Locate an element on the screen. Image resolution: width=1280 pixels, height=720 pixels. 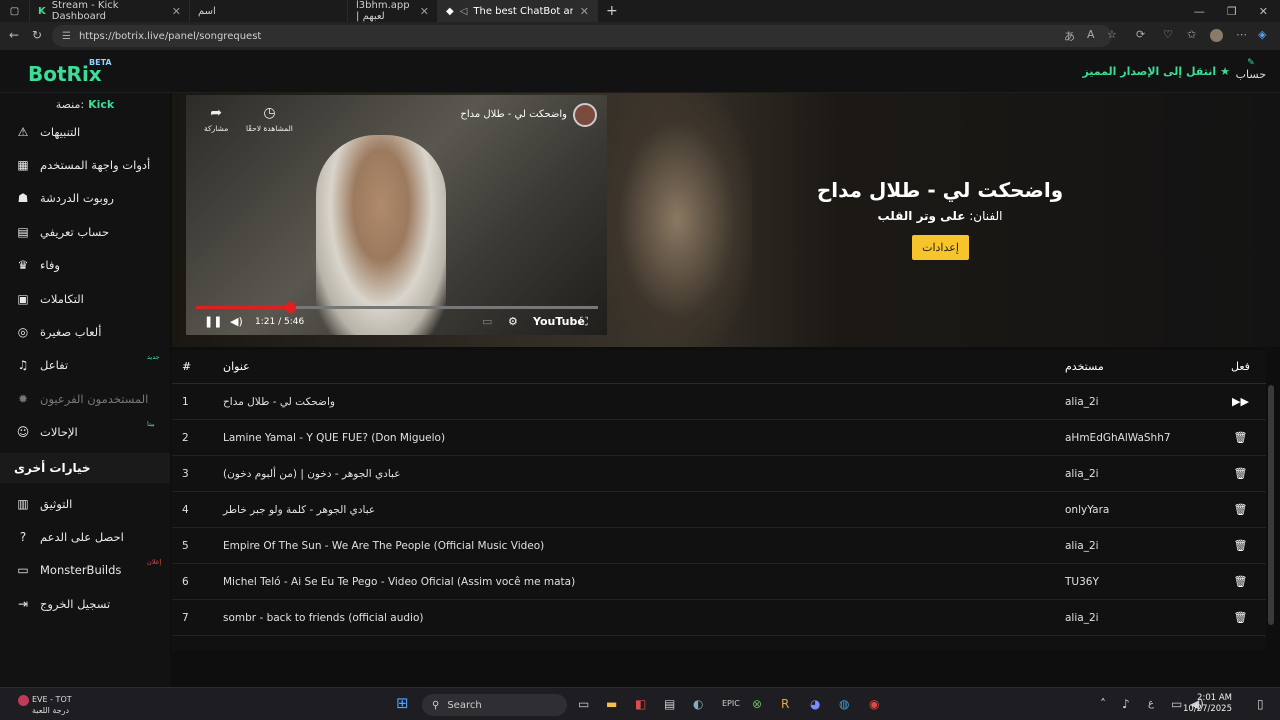
tab-l3bhm: l3bhm.app | لعبهم ✕ is located at coordinates (393, 11).